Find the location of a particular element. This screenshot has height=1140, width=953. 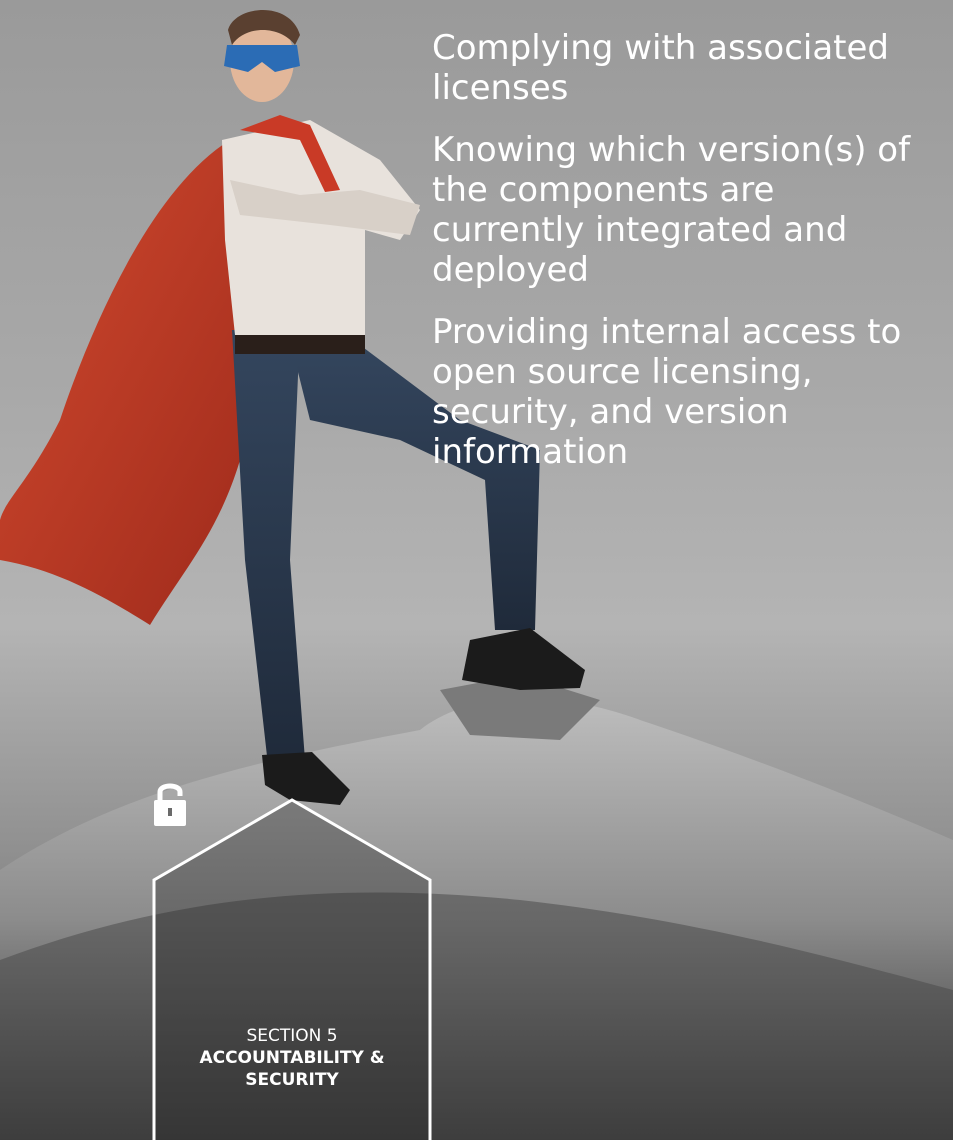

section-title: ACCOUNTABILITY & is located at coordinates (292, 1058).